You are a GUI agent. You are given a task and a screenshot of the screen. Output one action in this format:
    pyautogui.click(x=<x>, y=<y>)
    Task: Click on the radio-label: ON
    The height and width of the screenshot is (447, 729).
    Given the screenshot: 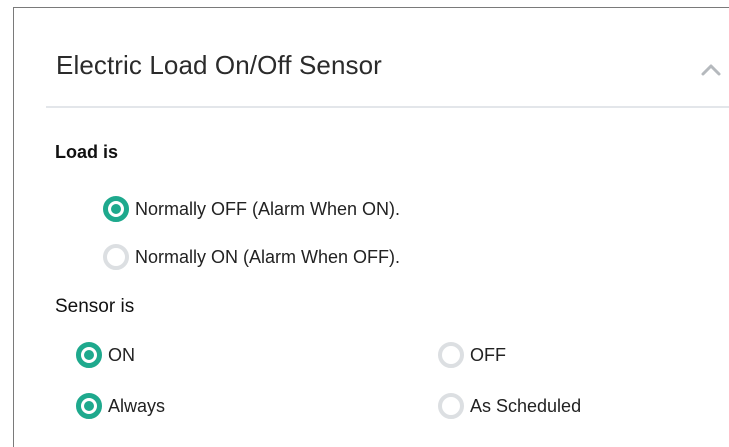 What is the action you would take?
    pyautogui.click(x=121, y=354)
    